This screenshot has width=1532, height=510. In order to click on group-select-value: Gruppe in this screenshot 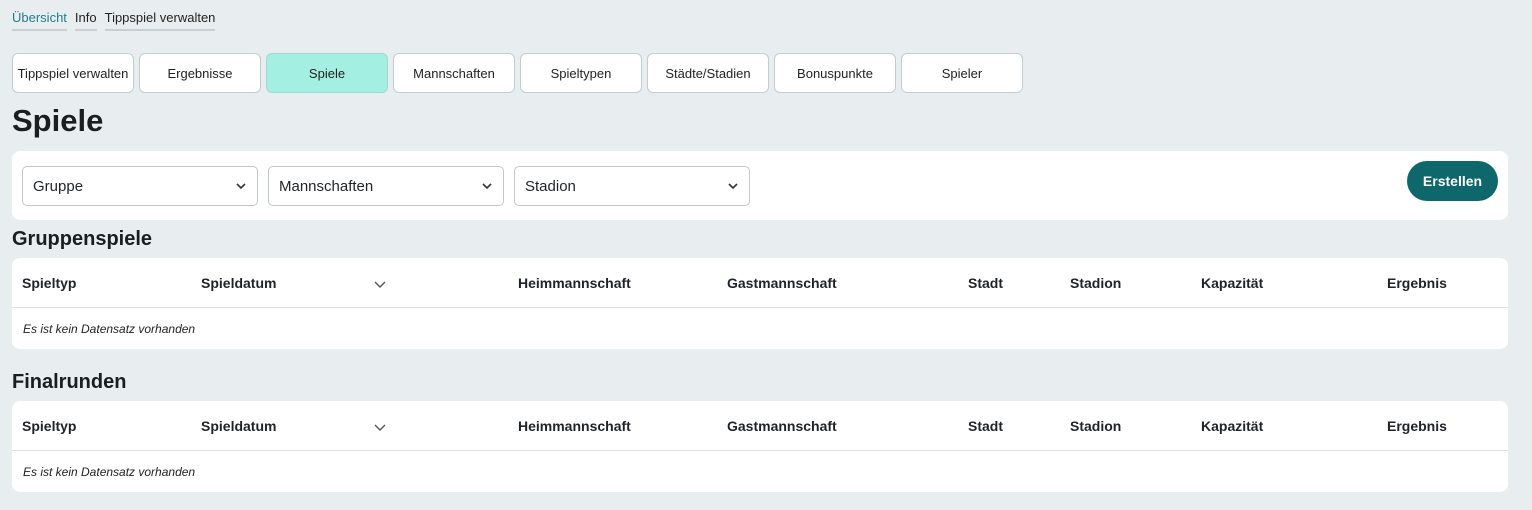, I will do `click(58, 186)`.